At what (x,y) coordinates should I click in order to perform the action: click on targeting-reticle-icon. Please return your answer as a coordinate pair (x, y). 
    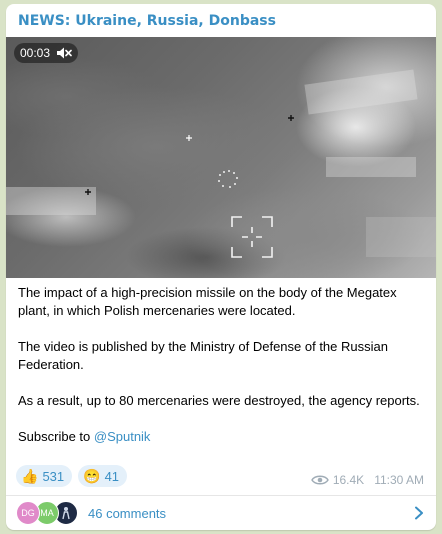
    Looking at the image, I should click on (252, 237).